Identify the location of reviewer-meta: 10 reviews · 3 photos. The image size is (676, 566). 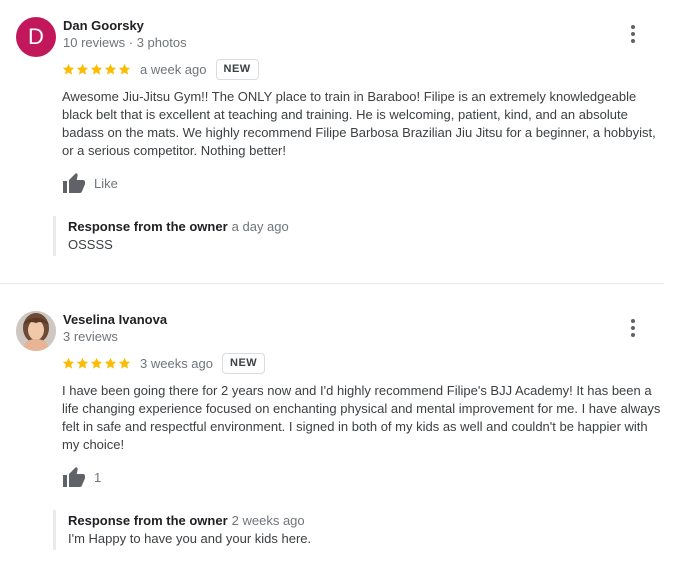
(125, 42).